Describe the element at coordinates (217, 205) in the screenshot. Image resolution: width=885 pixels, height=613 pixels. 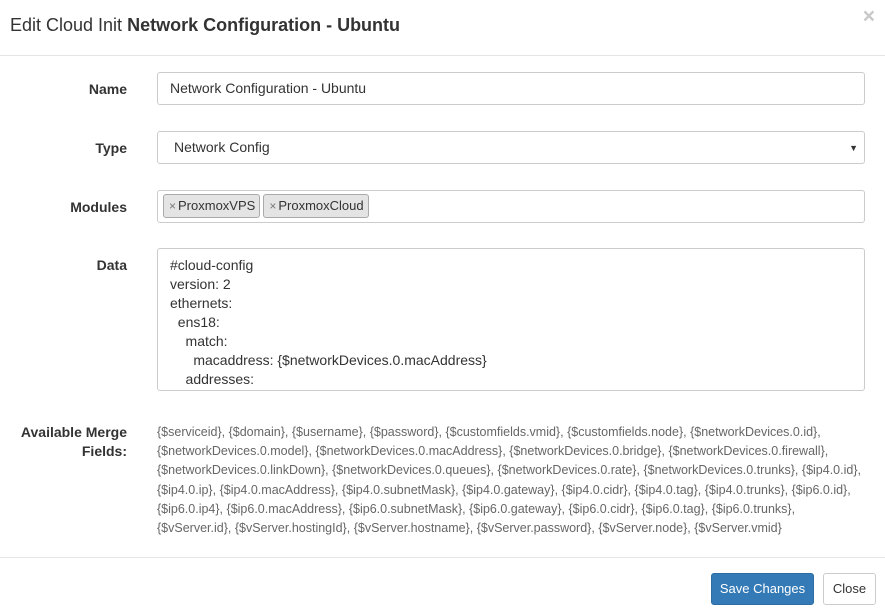
I see `module-tag-label: ProxmoxVPS` at that location.